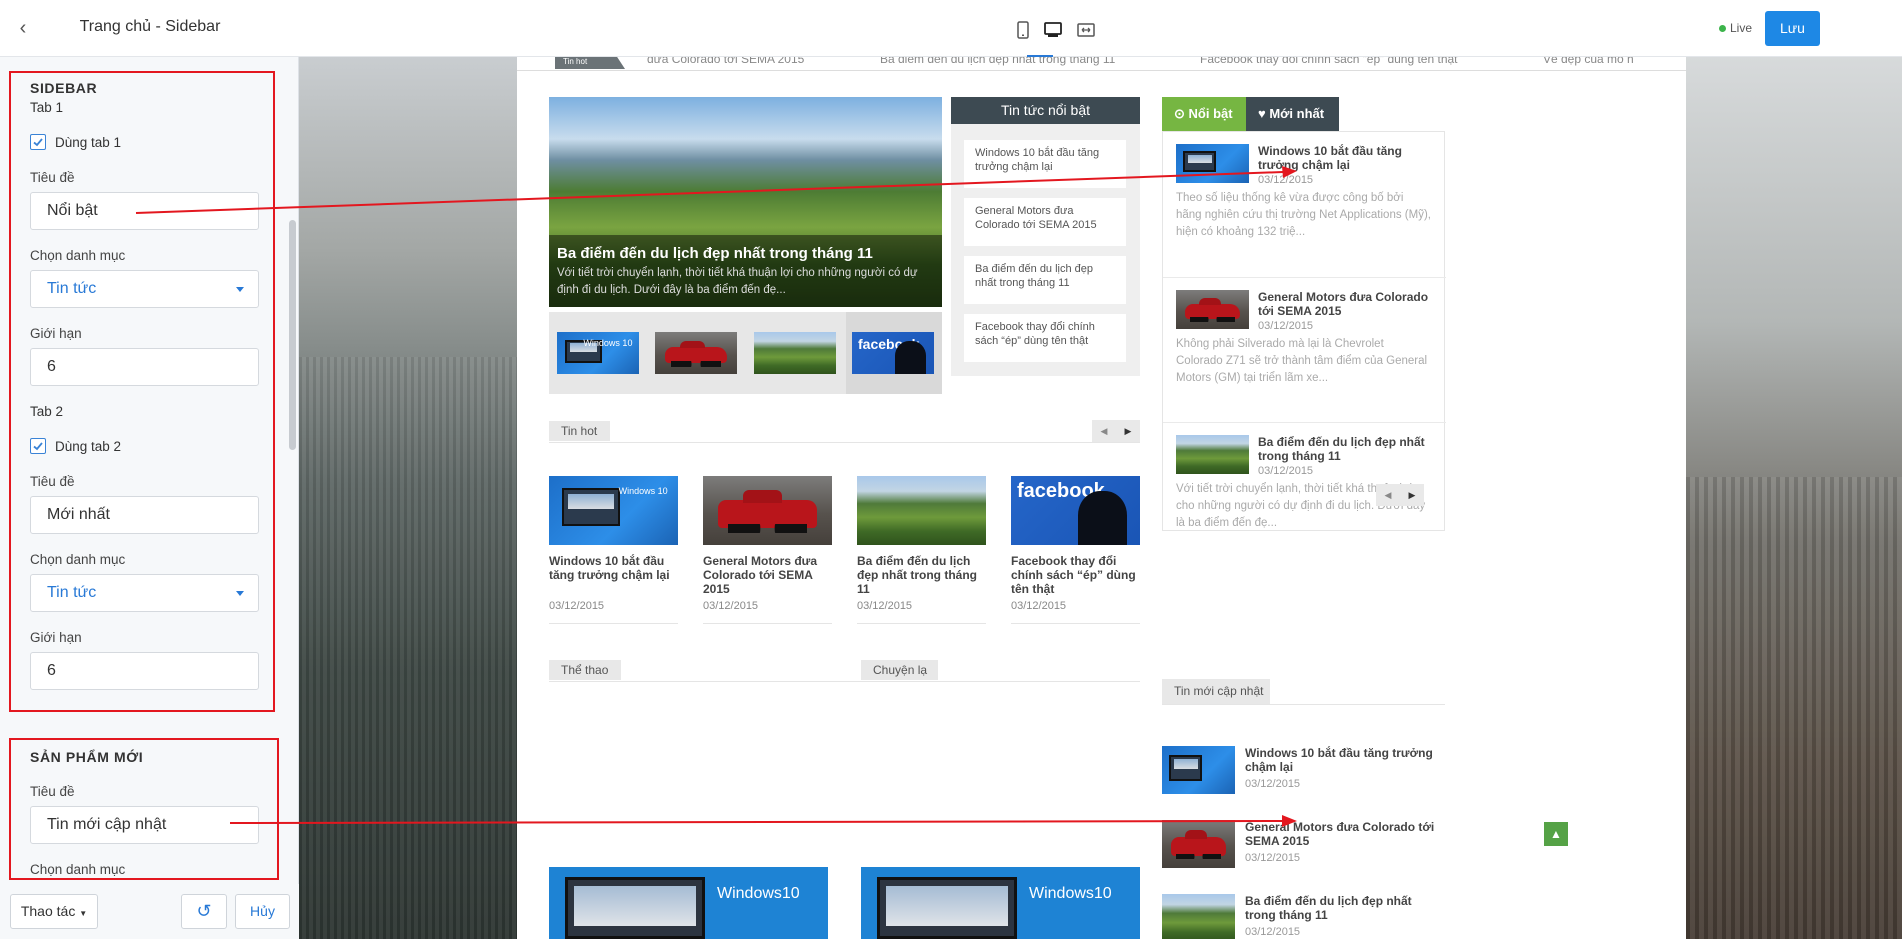 The width and height of the screenshot is (1902, 939). I want to click on clock-icon: ⊙, so click(1179, 113).